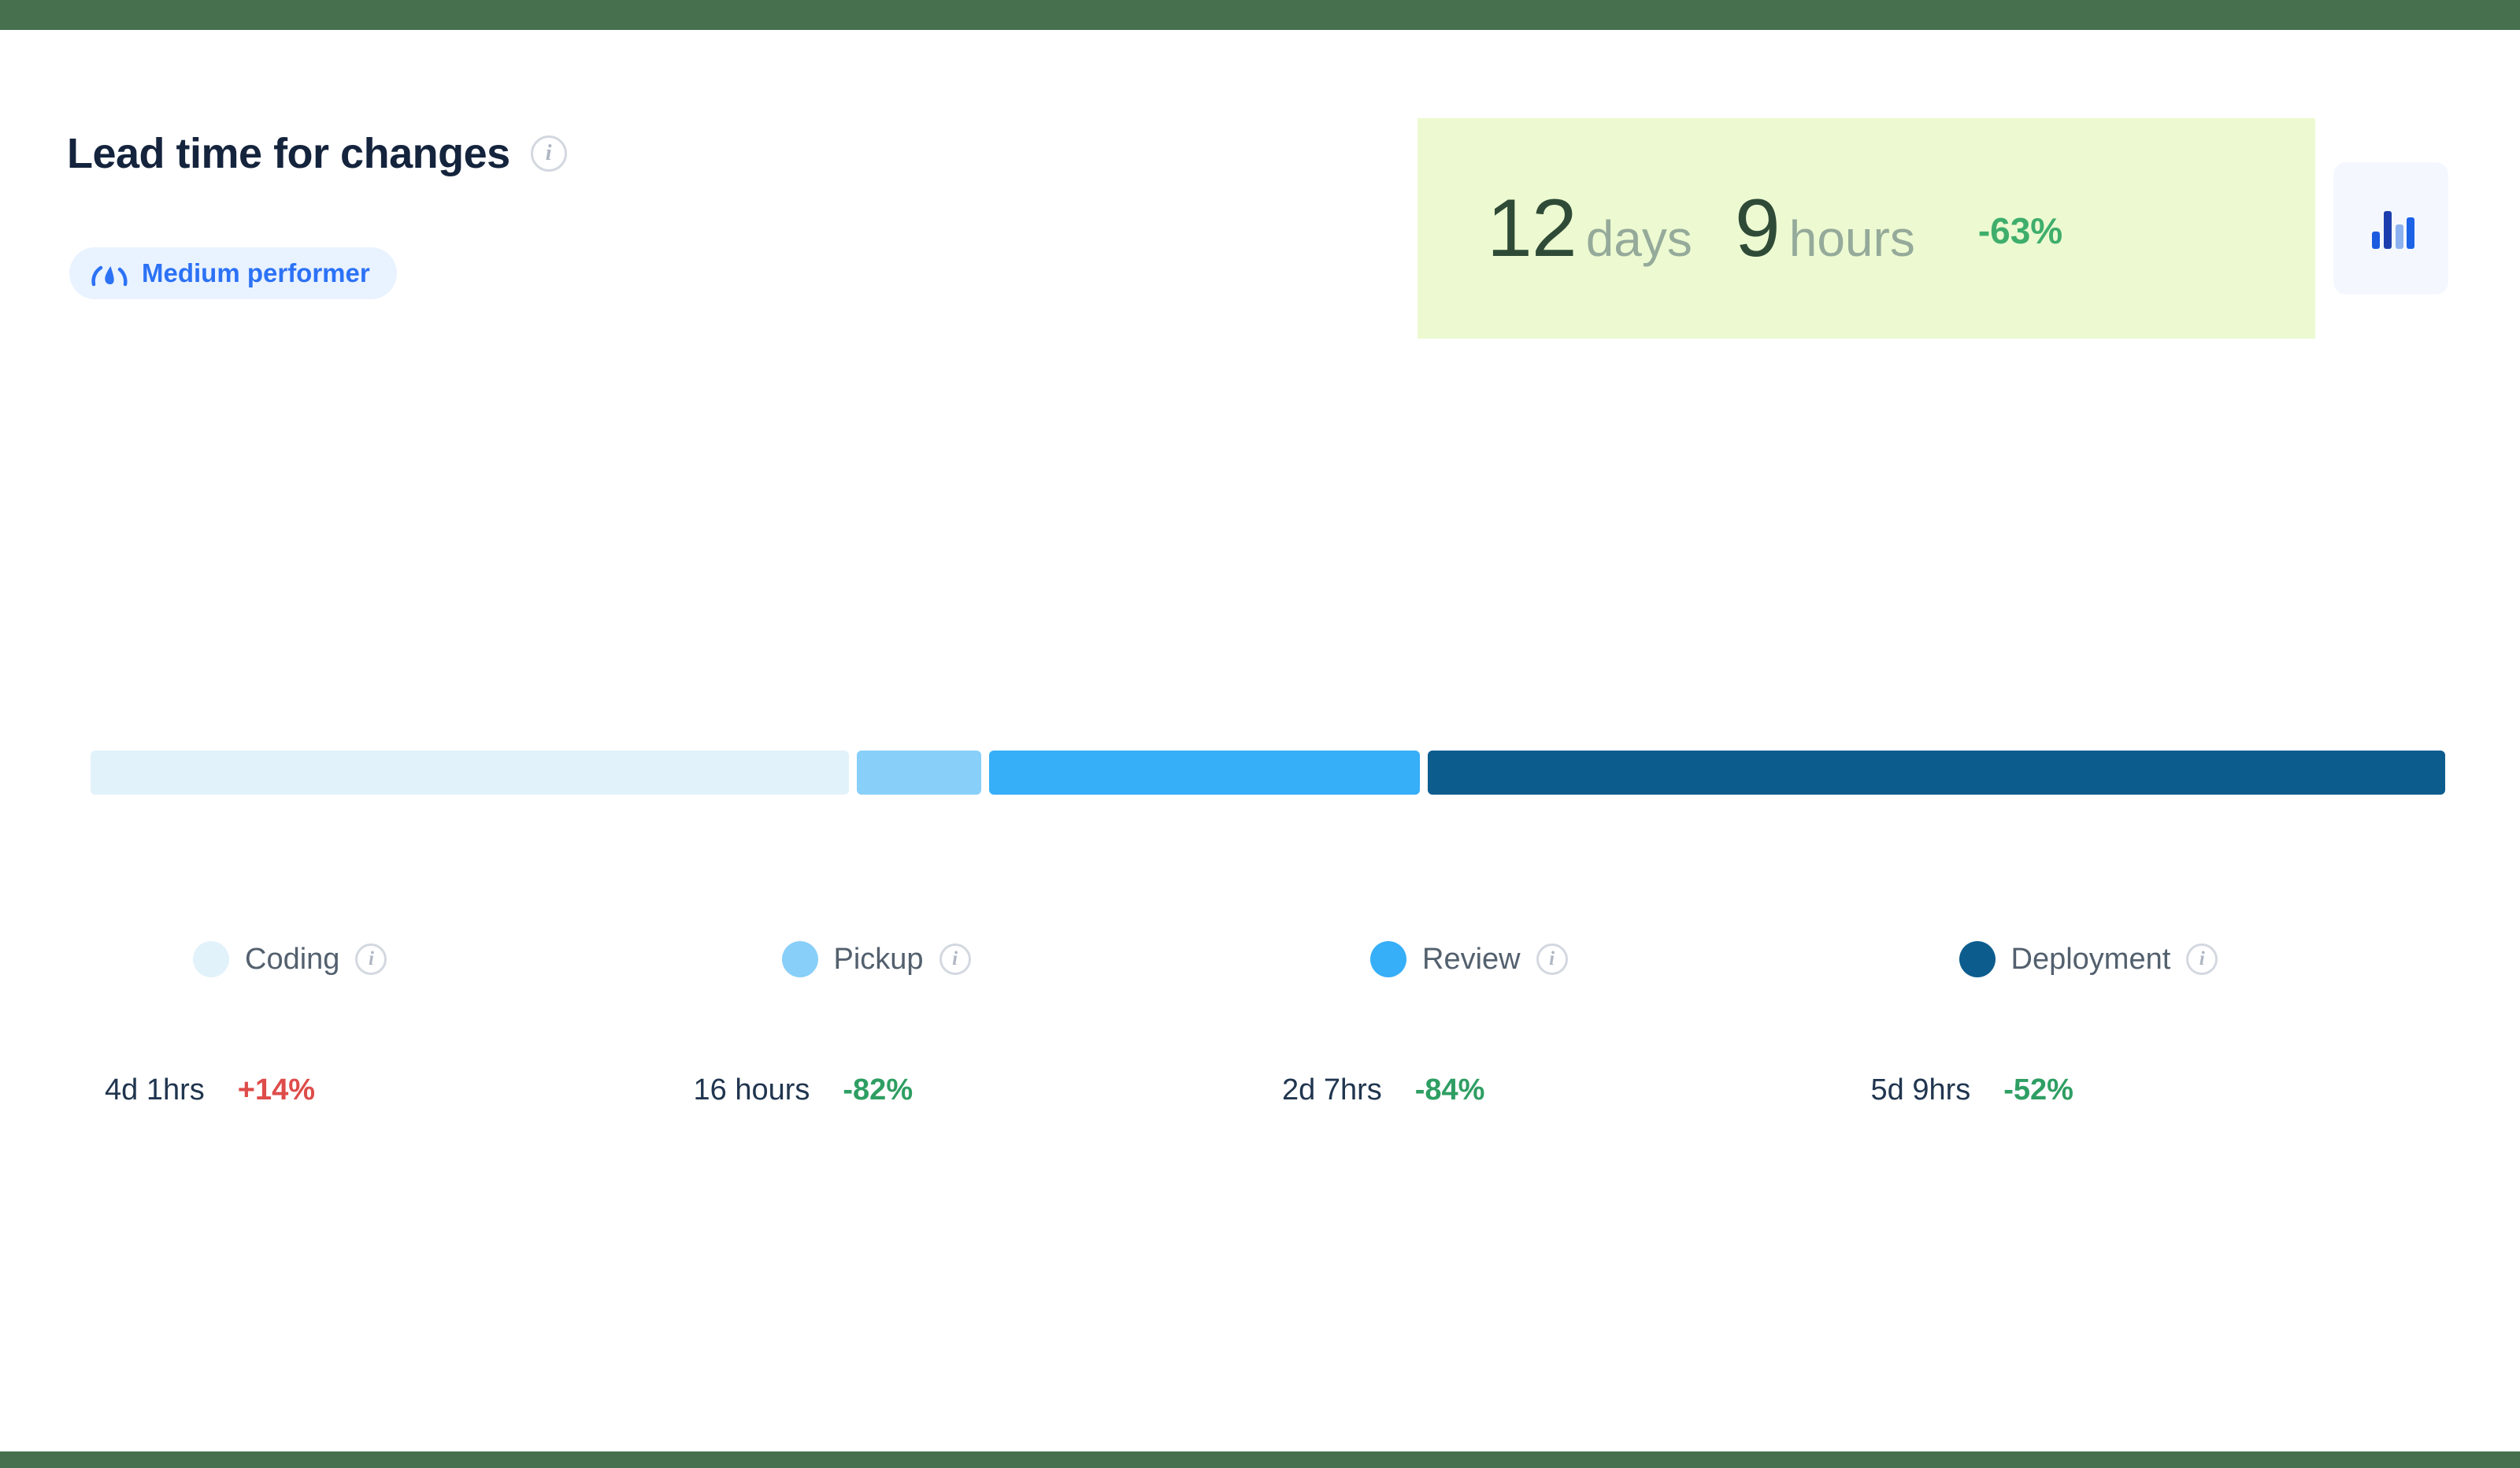  Describe the element at coordinates (1936, 773) in the screenshot. I see `bar-segment-deployment` at that location.